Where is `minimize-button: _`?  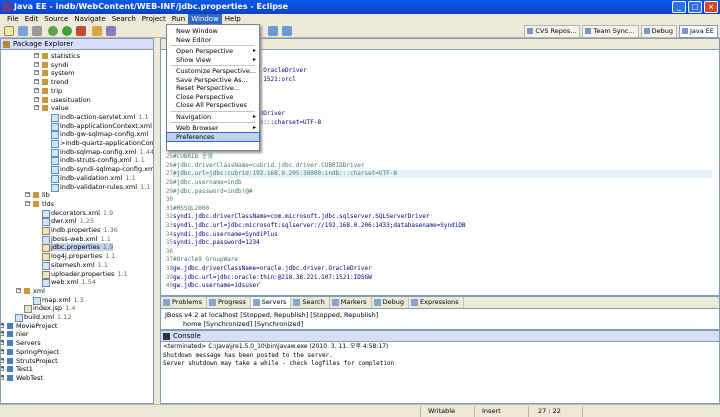
minimize-button: _ is located at coordinates (679, 7).